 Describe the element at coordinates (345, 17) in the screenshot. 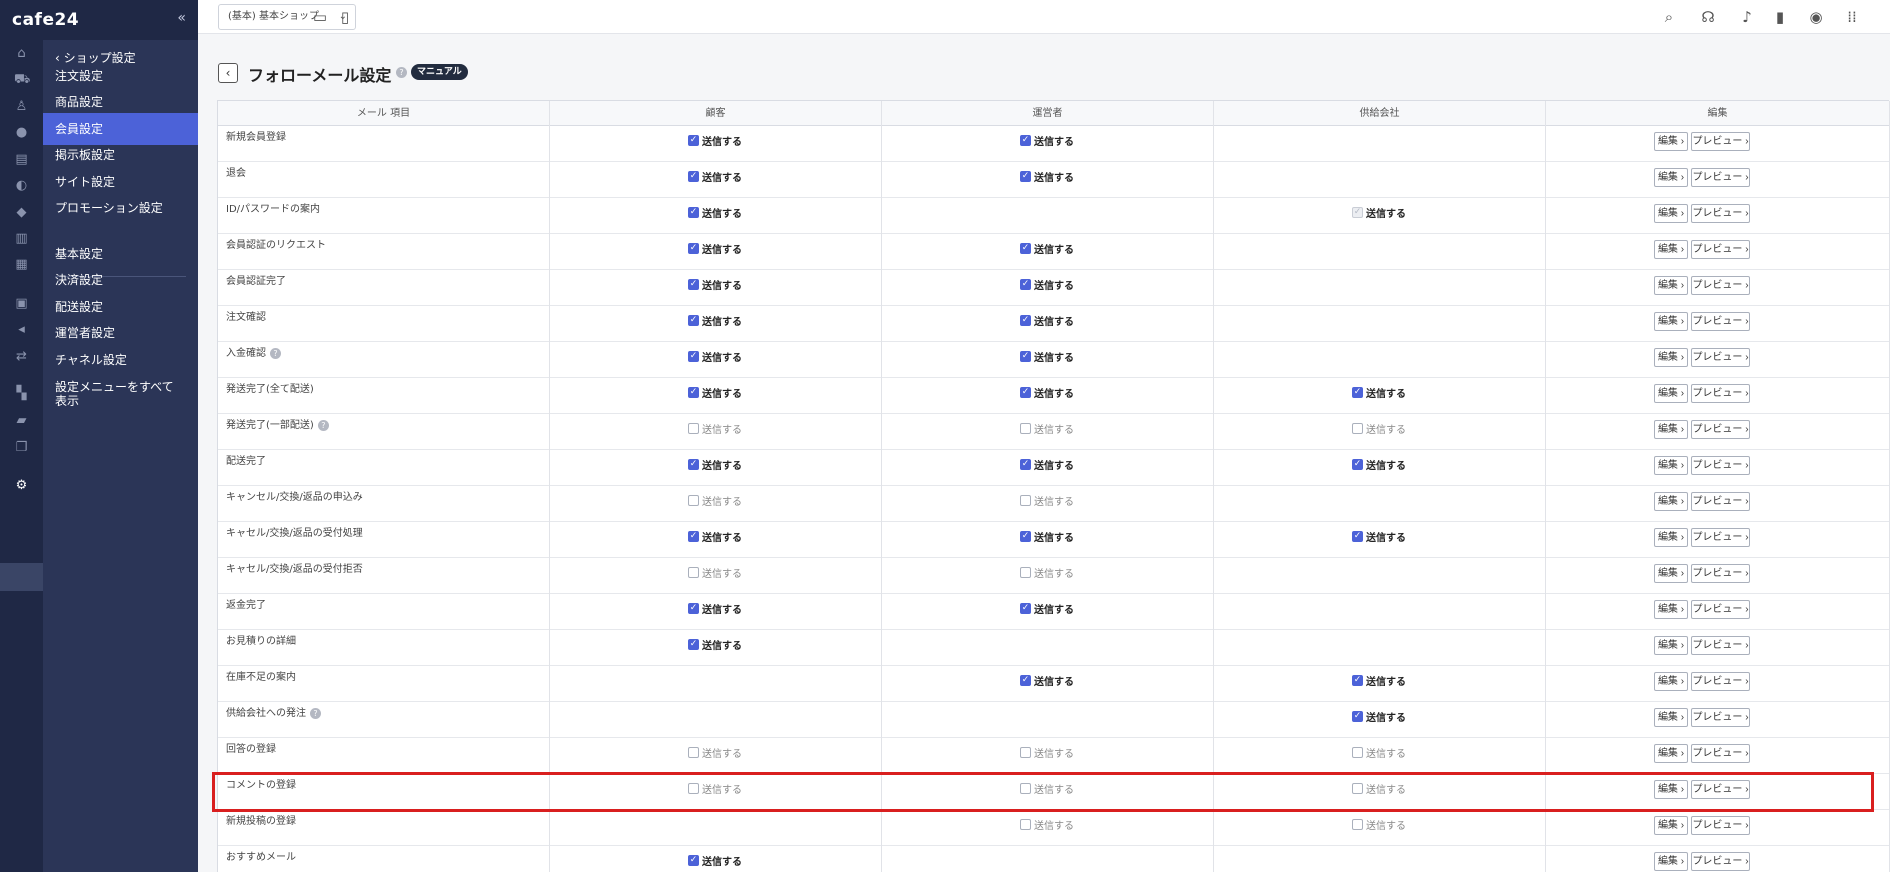

I see `mobile-icon: ▯` at that location.